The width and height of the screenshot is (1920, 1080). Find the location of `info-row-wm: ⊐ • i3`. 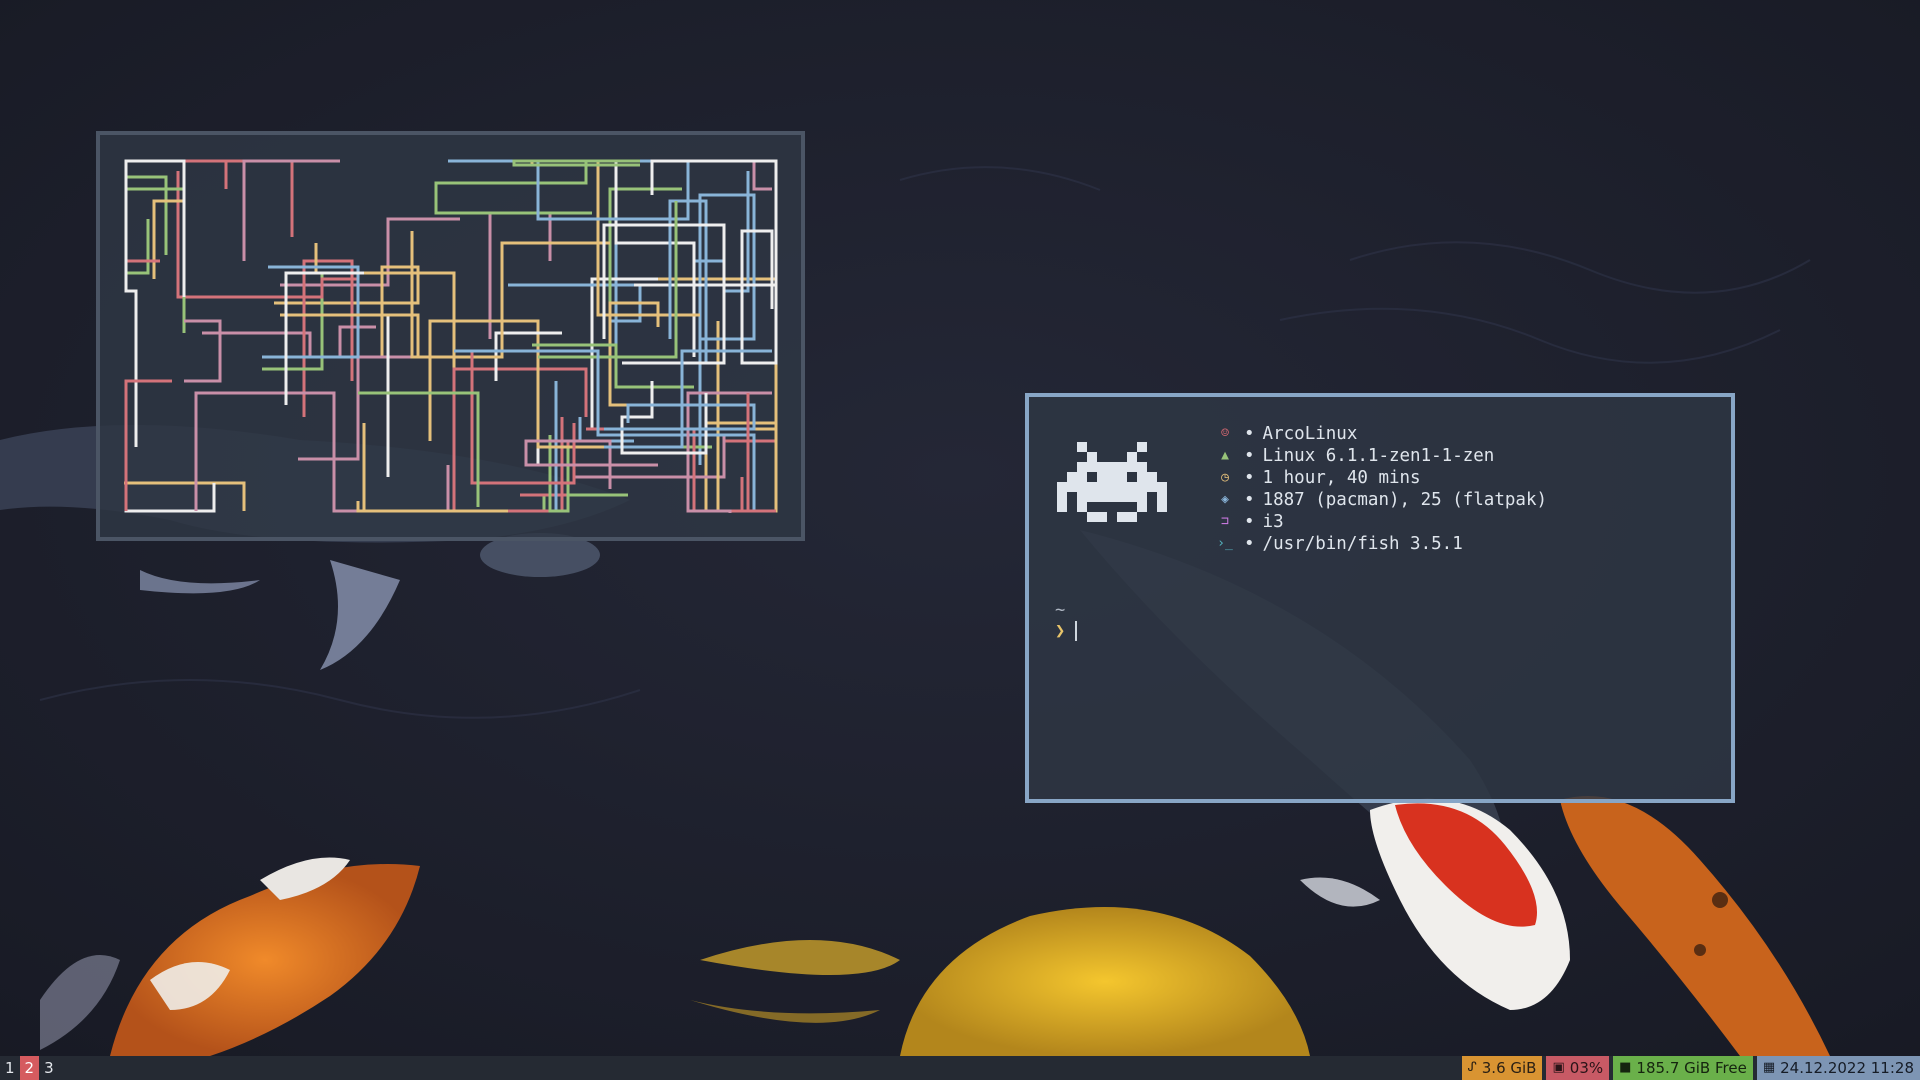

info-row-wm: ⊐ • i3 is located at coordinates (1380, 522).